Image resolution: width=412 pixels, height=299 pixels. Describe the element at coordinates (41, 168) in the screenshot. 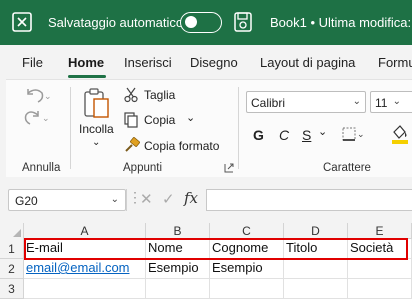

I see `undo-group-label: Annulla` at that location.